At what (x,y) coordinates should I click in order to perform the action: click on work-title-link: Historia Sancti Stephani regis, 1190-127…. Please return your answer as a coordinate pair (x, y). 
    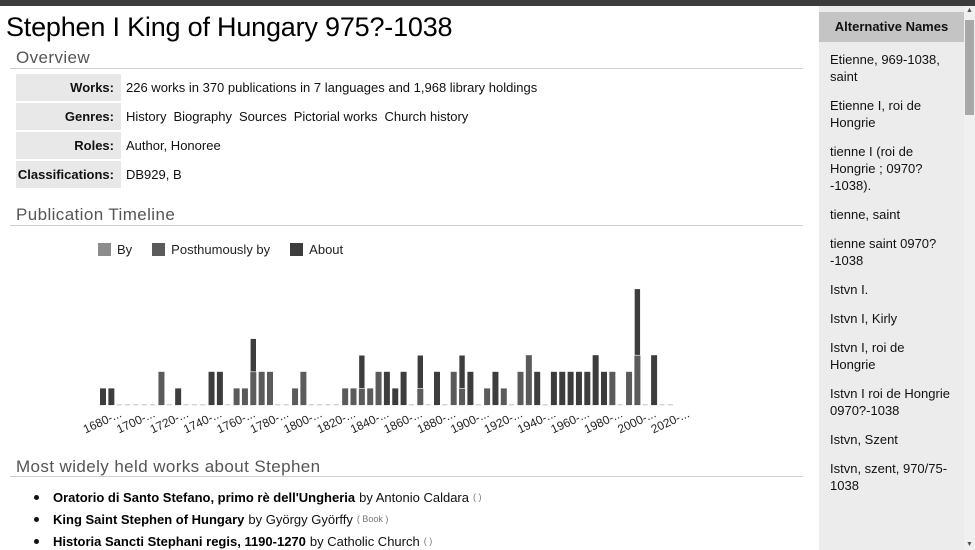
    Looking at the image, I should click on (179, 541).